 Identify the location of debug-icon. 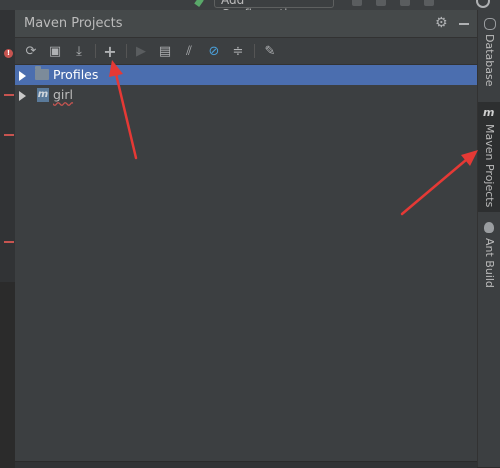
(381, 3).